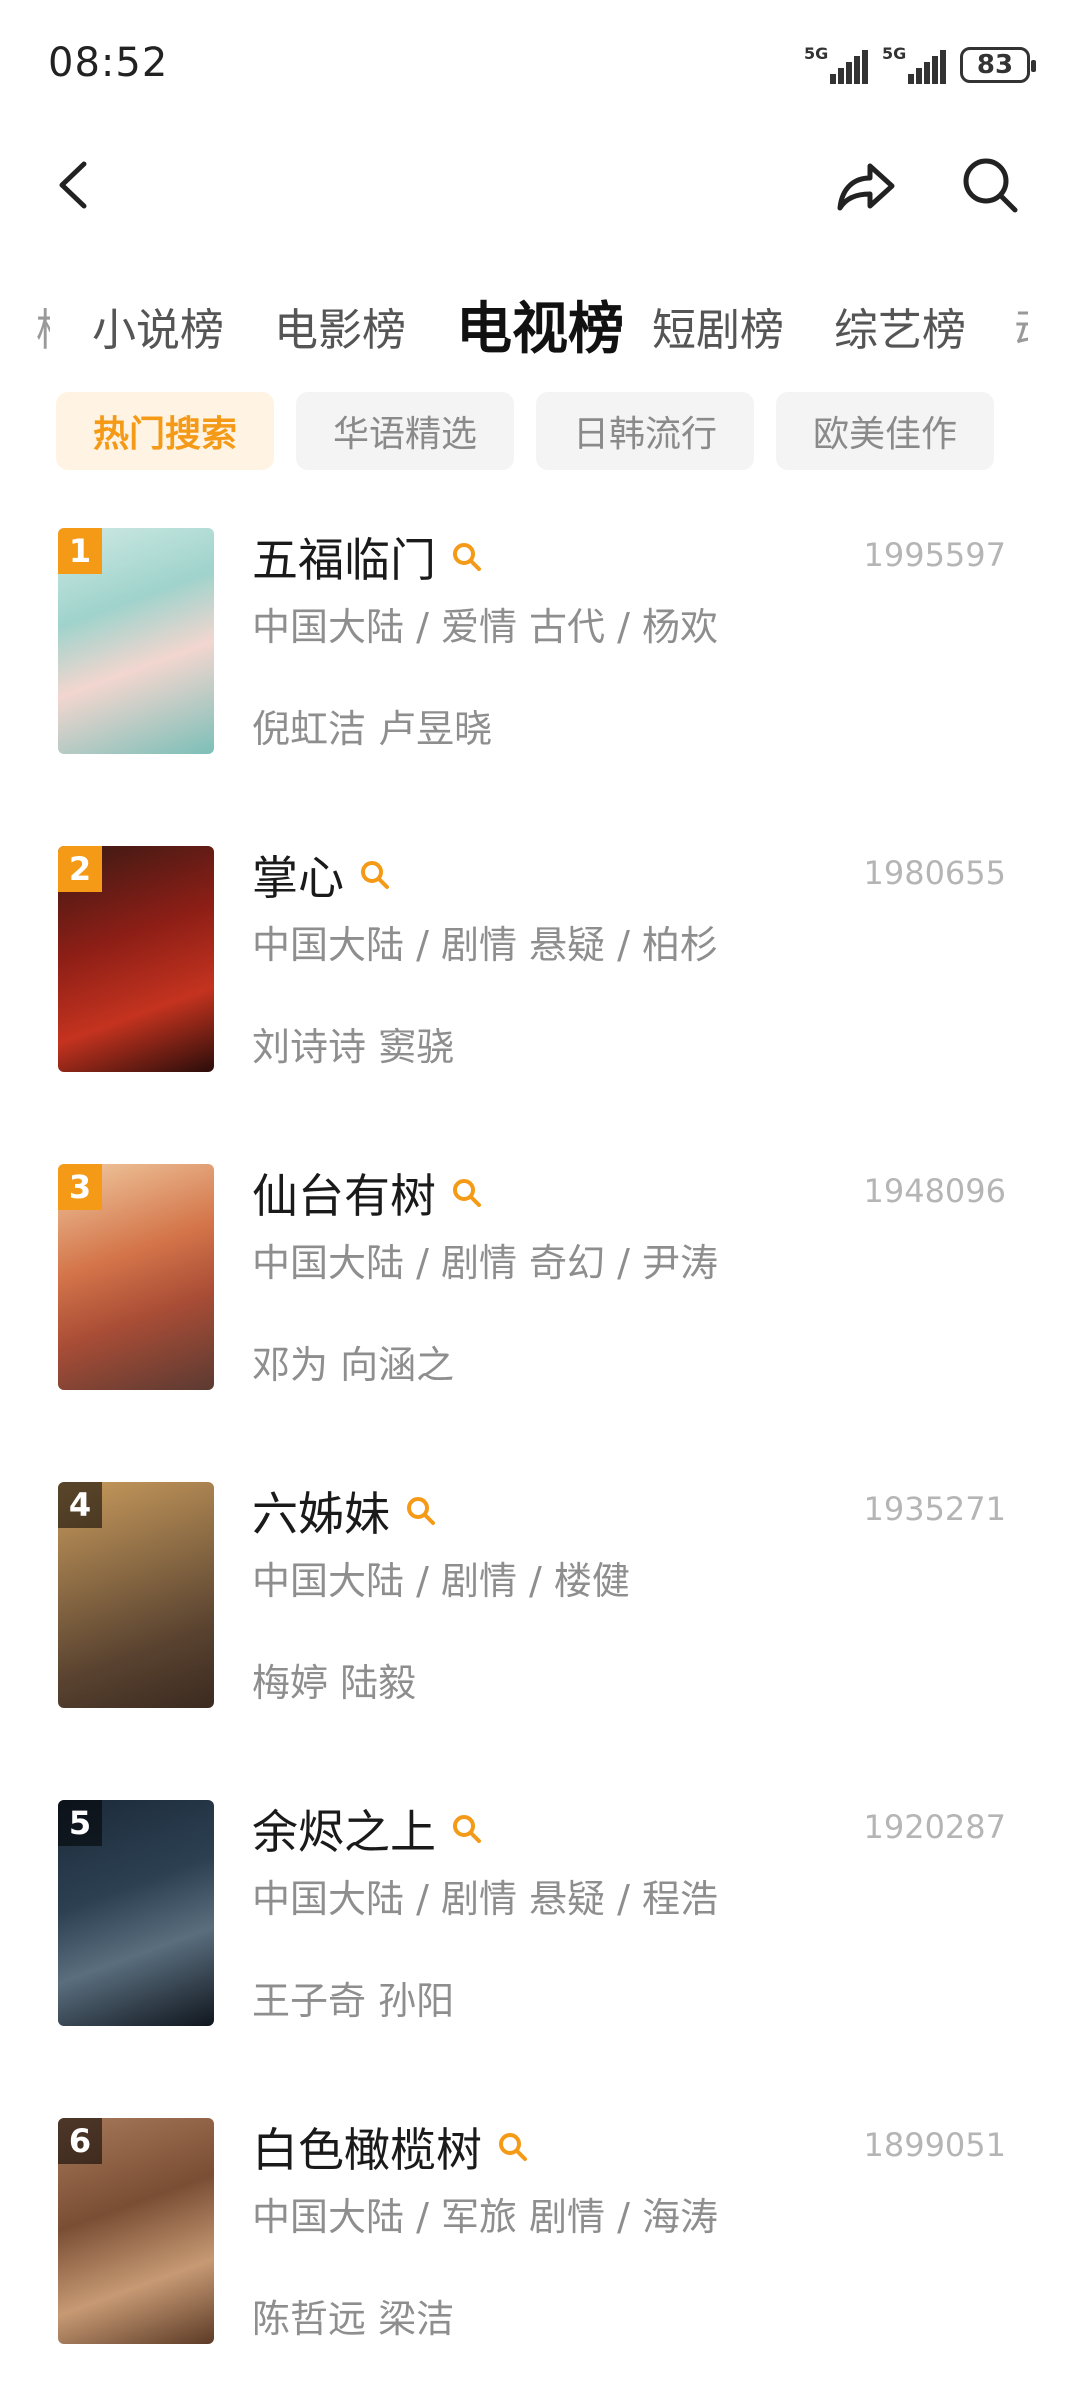  What do you see at coordinates (136, 1913) in the screenshot?
I see `poster-image: 5` at bounding box center [136, 1913].